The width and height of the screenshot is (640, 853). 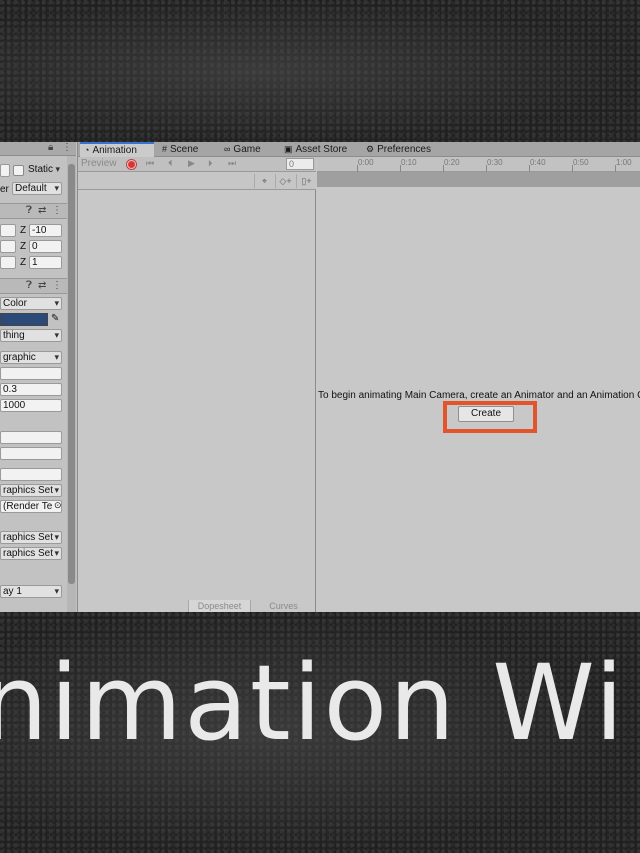 I want to click on rotation-z-label: Z, so click(x=23, y=246).